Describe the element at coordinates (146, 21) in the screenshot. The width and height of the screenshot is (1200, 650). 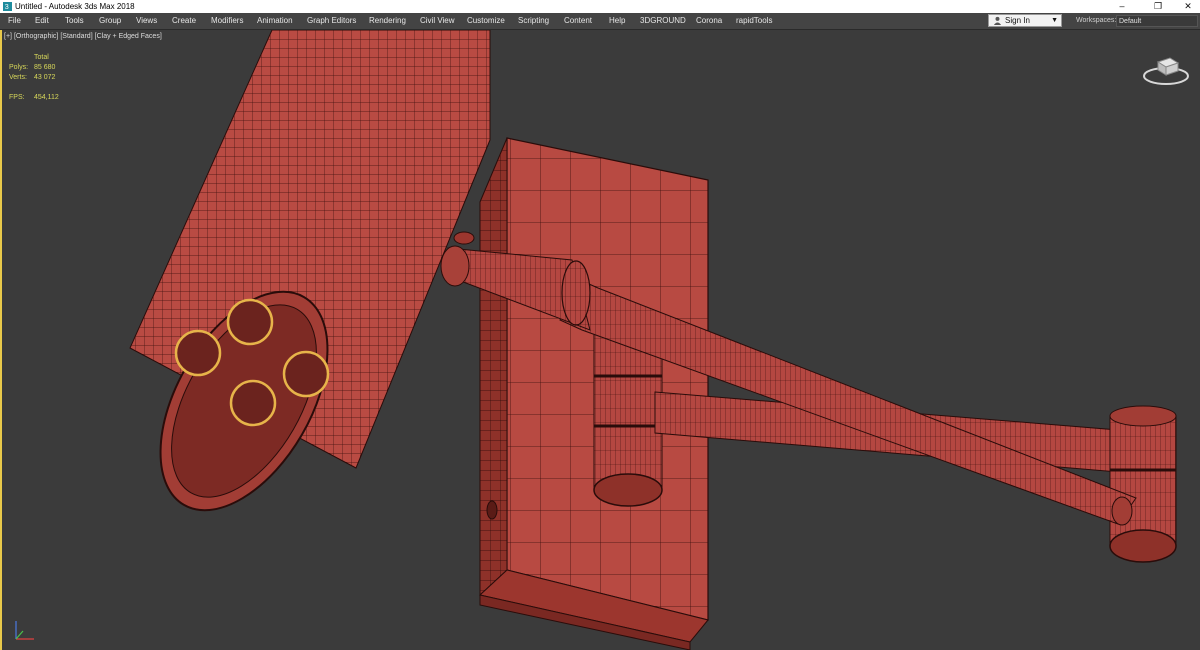
I see `menu-views: Views` at that location.